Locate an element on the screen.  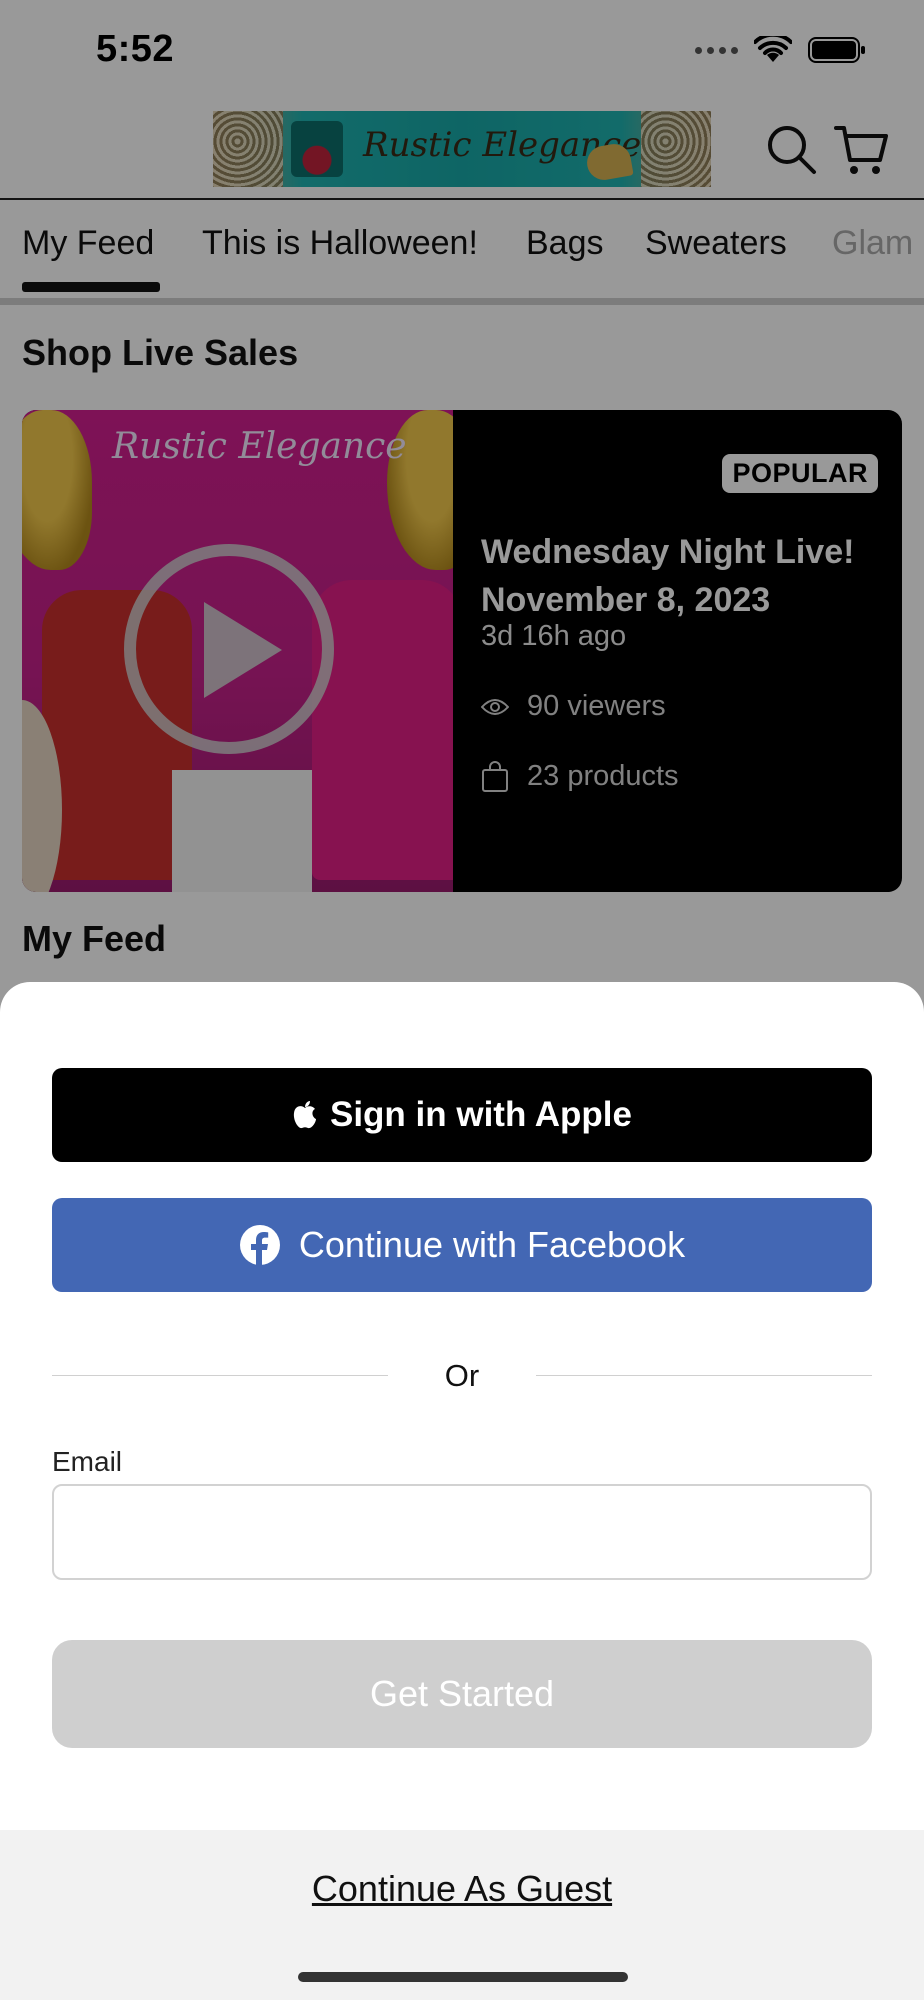
email-field is located at coordinates (462, 1532).